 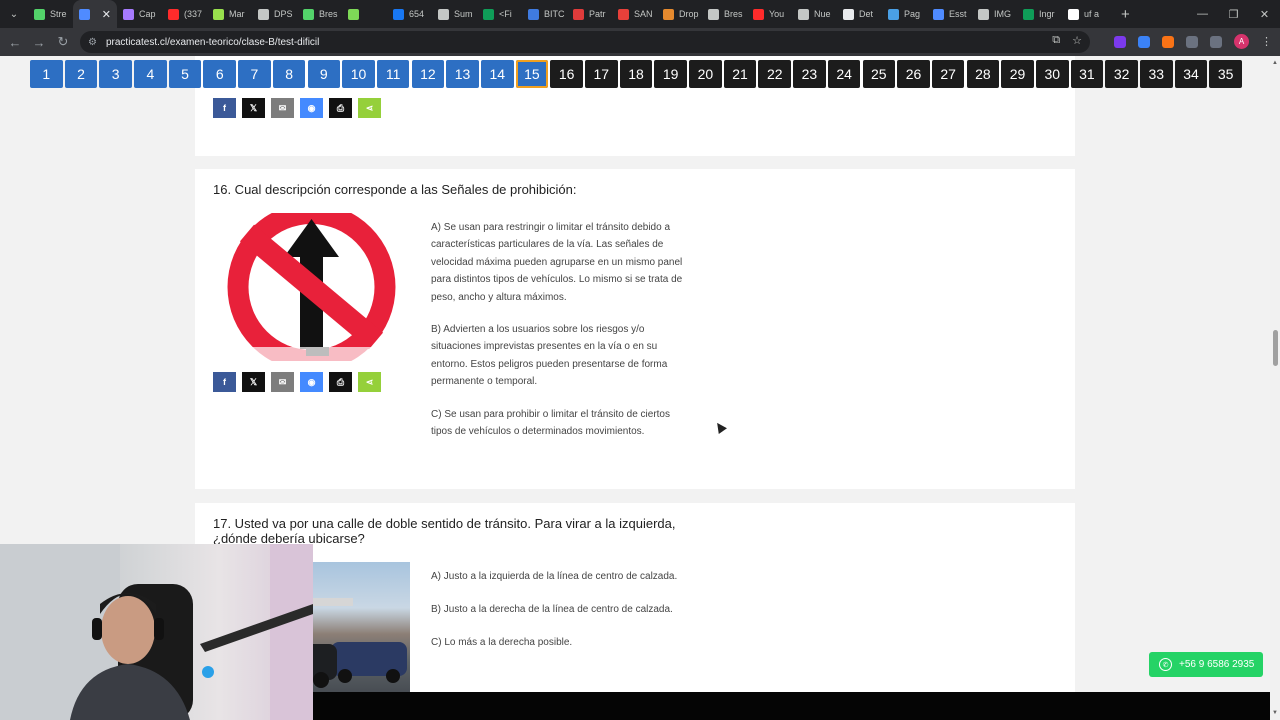 I want to click on site-info-icon: ⚙, so click(x=92, y=42).